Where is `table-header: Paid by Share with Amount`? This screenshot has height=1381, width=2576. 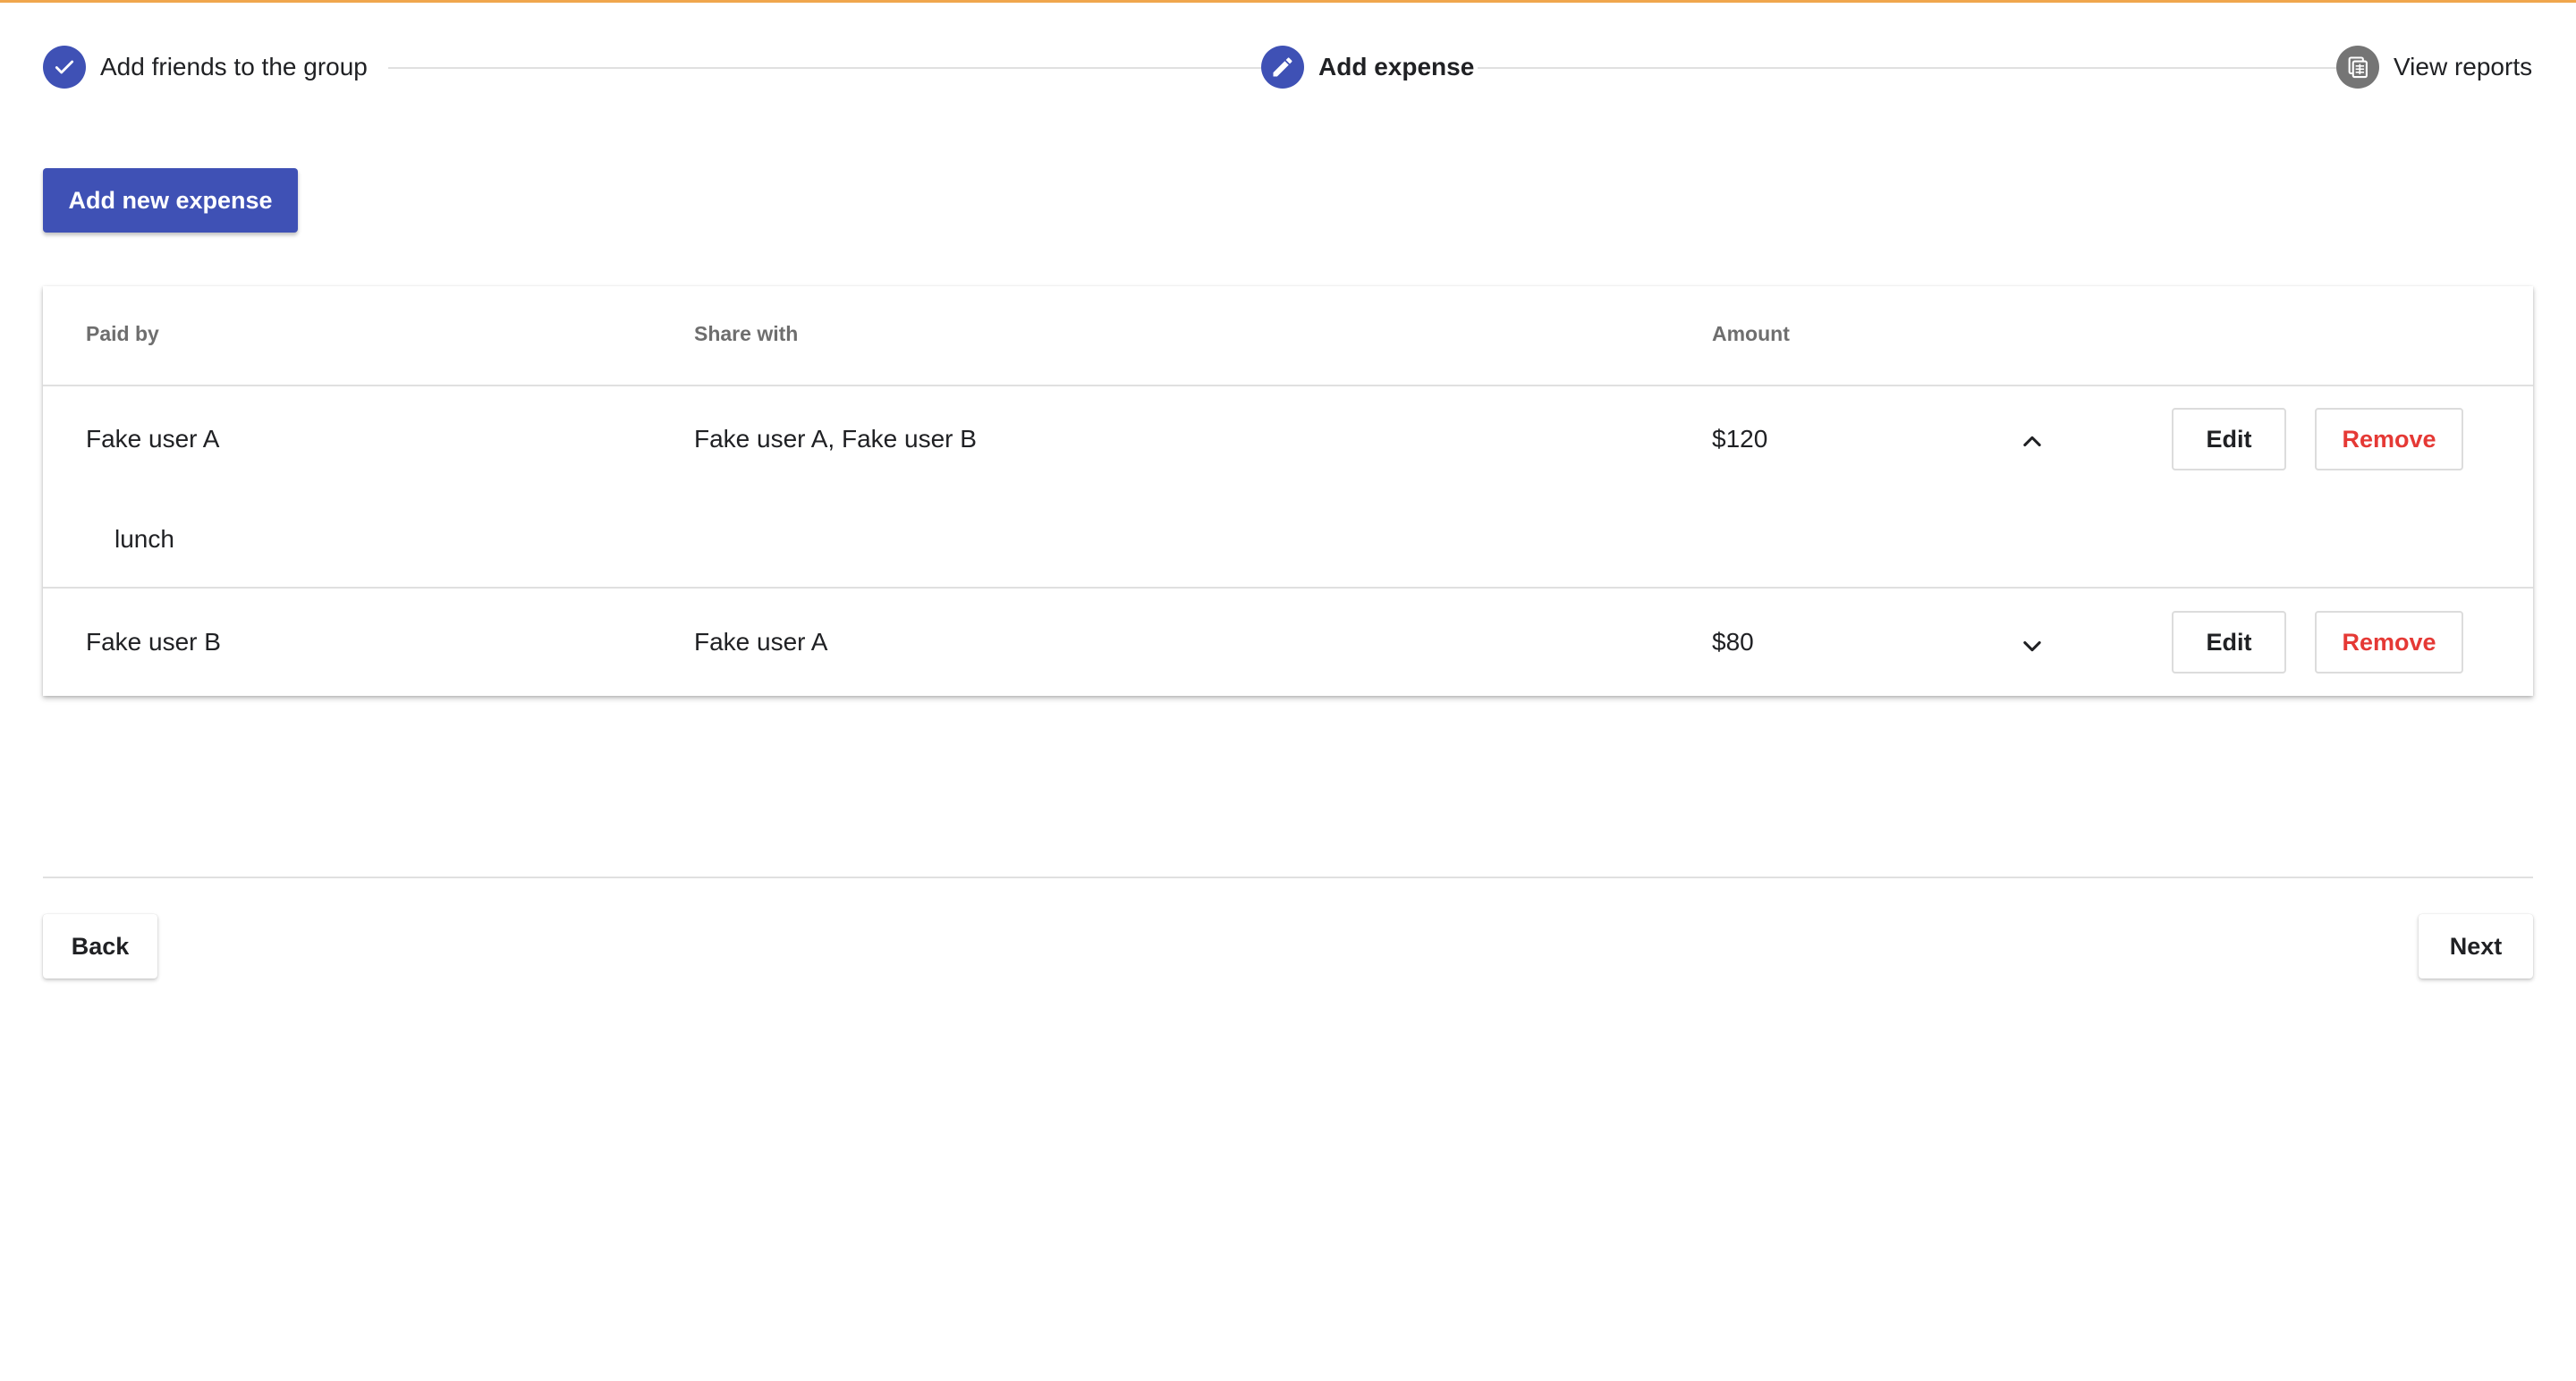
table-header: Paid by Share with Amount is located at coordinates (1288, 336).